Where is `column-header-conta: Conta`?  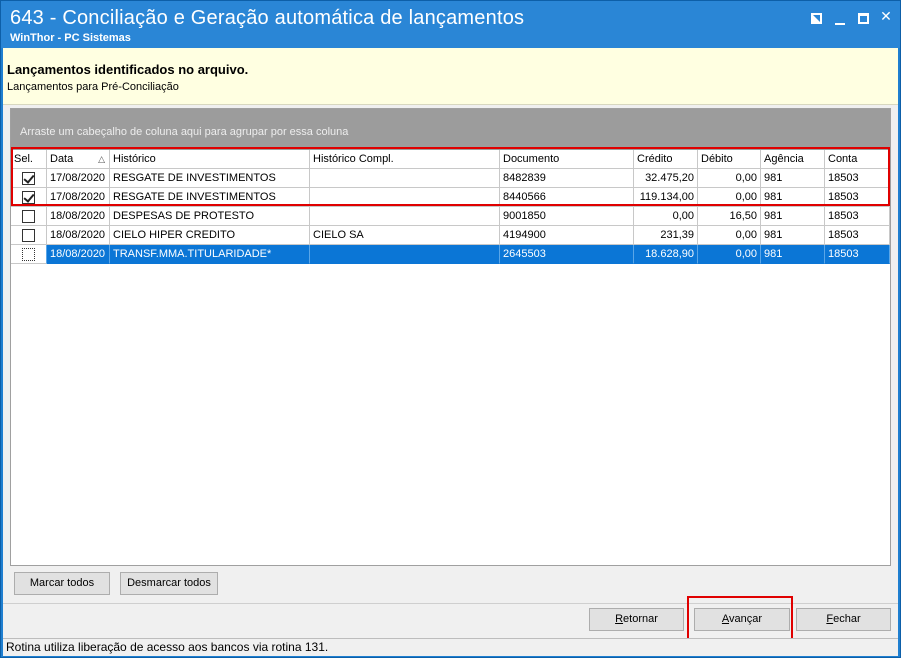 column-header-conta: Conta is located at coordinates (857, 159).